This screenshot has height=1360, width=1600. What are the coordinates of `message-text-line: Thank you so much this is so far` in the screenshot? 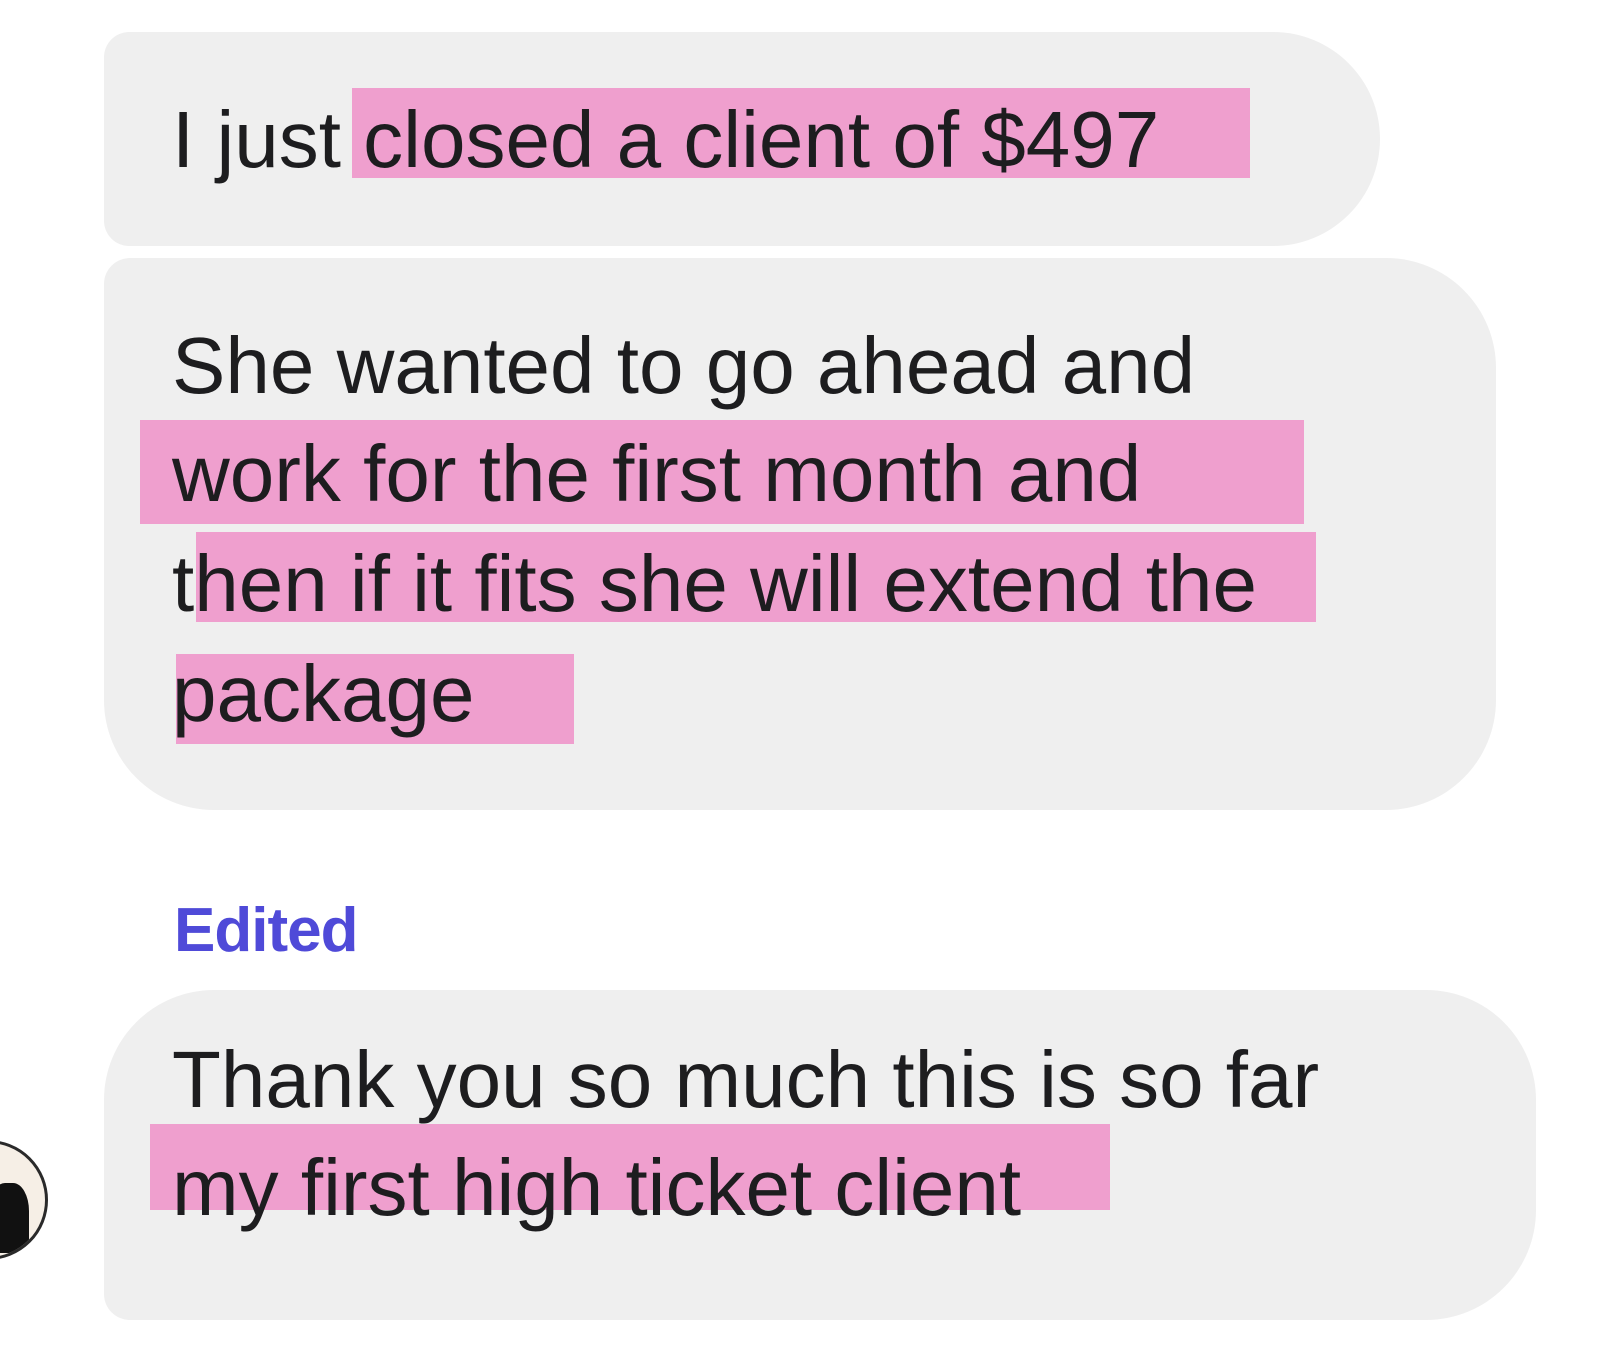 It's located at (746, 1079).